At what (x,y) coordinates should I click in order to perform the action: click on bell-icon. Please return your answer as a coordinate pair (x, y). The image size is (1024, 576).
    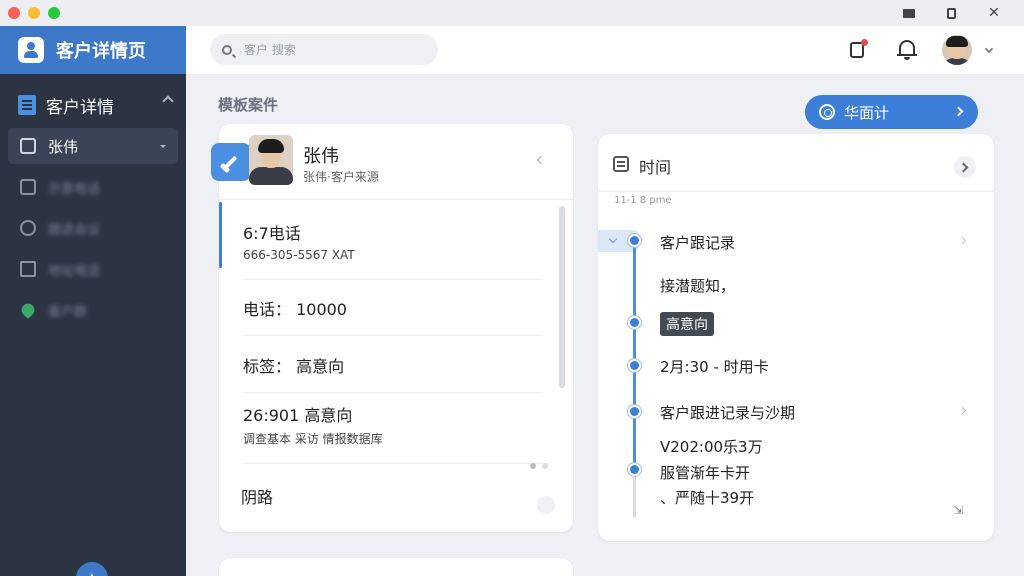
    Looking at the image, I should click on (907, 49).